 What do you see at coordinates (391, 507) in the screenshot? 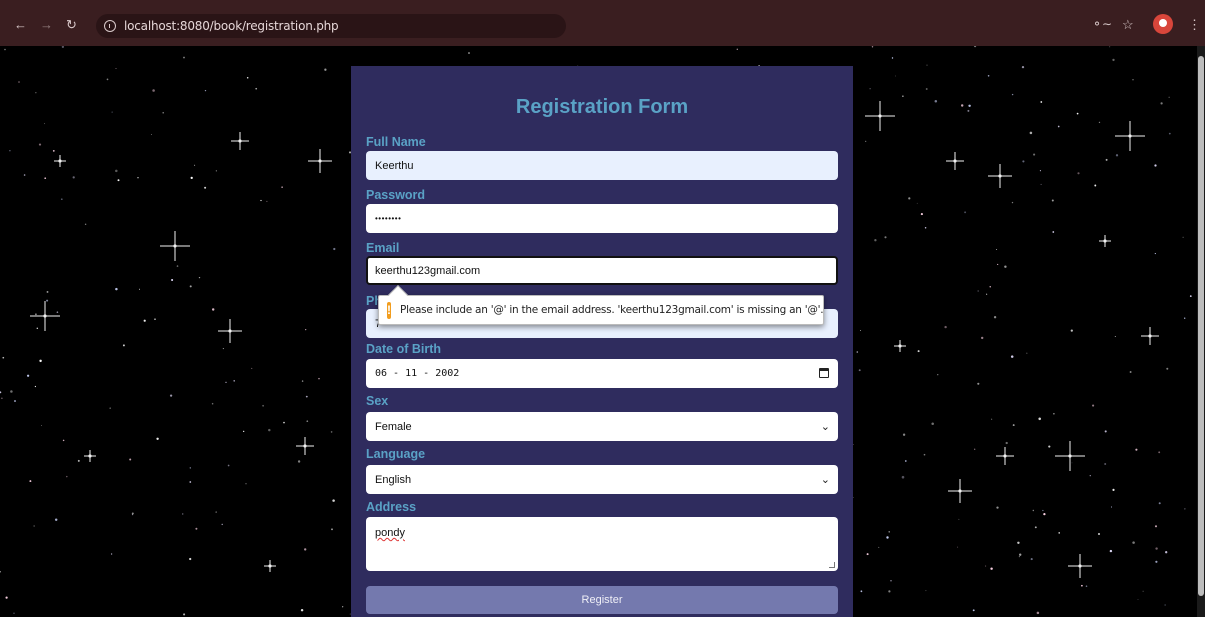
I see `address-label: Address` at bounding box center [391, 507].